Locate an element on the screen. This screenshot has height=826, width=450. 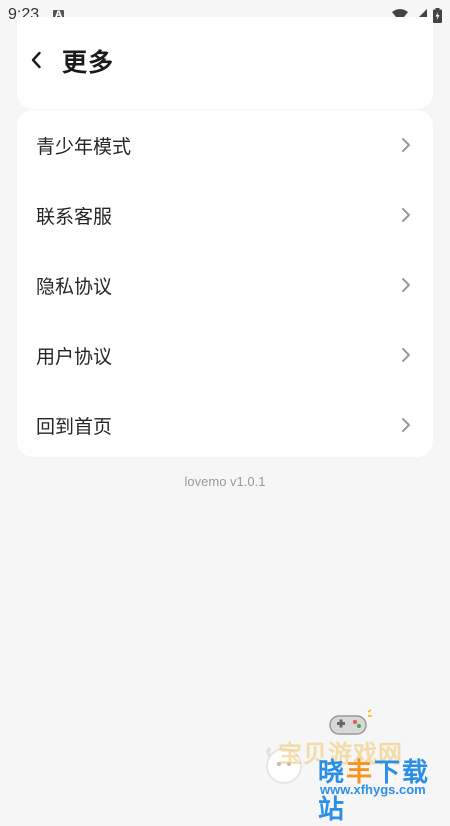
menu-item-back-home: 回到首页 is located at coordinates (225, 425).